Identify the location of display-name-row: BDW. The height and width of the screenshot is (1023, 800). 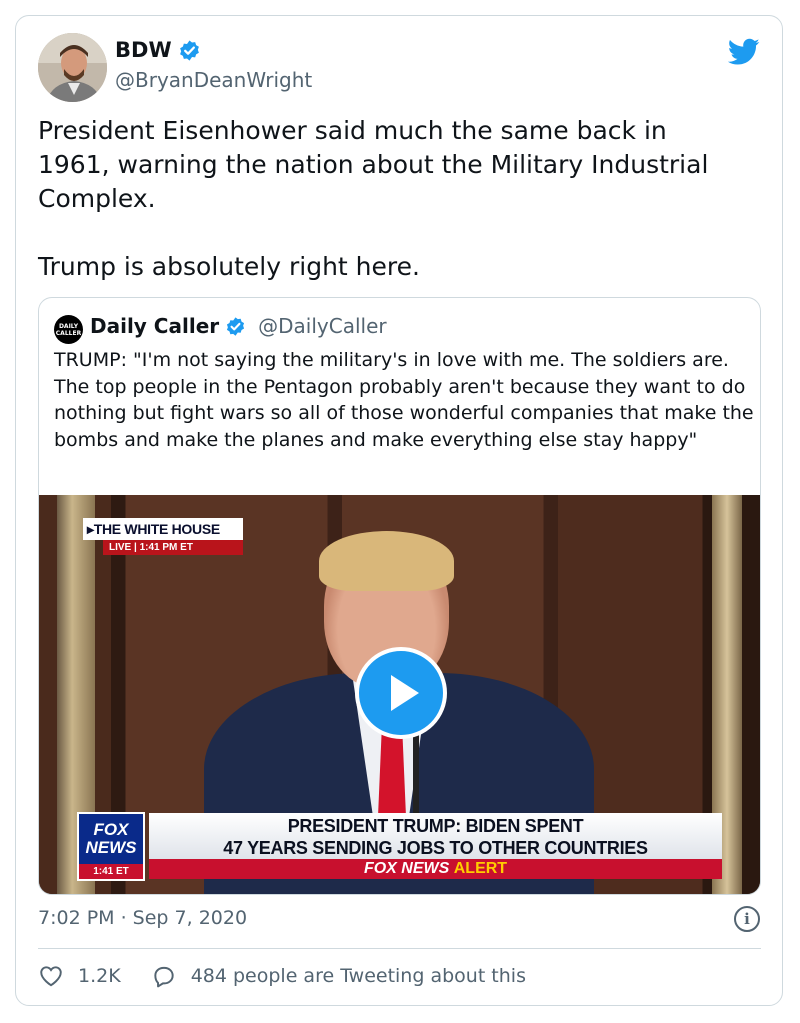
(158, 50).